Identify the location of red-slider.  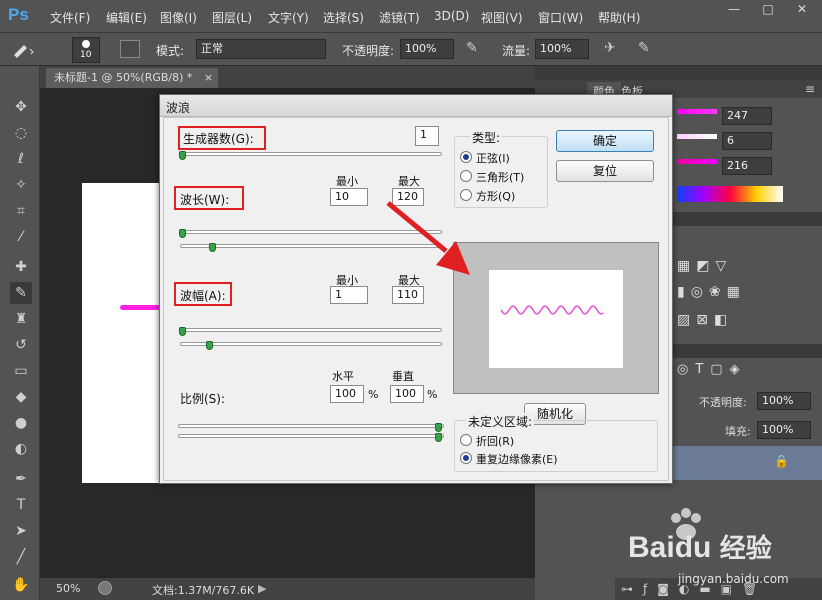
(697, 111).